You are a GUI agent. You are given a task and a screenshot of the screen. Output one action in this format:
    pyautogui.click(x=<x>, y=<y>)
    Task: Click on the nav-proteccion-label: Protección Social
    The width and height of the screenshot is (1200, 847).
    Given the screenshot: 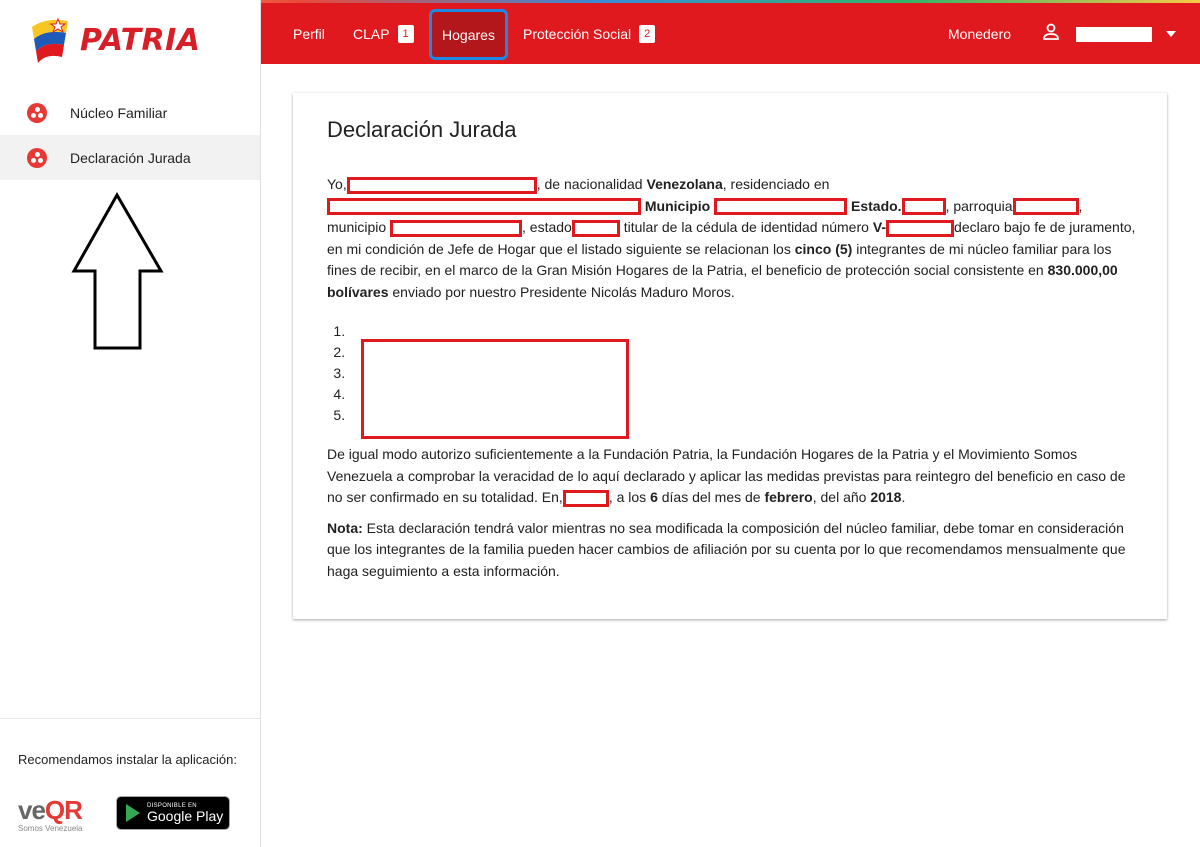 What is the action you would take?
    pyautogui.click(x=577, y=33)
    